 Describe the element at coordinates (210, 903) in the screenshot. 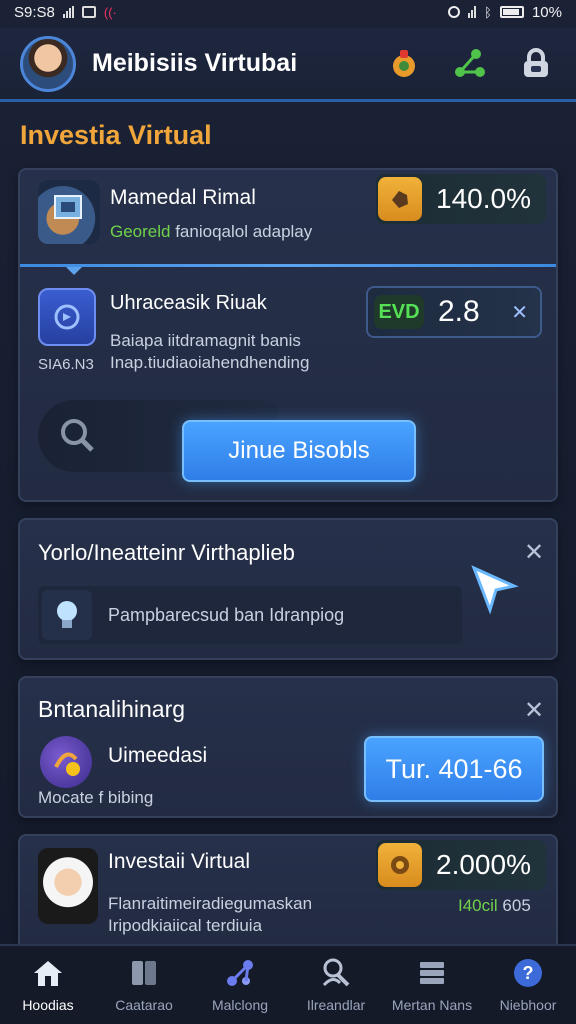

I see `item-description-line: Flanraitimeiradiegumaskan` at that location.